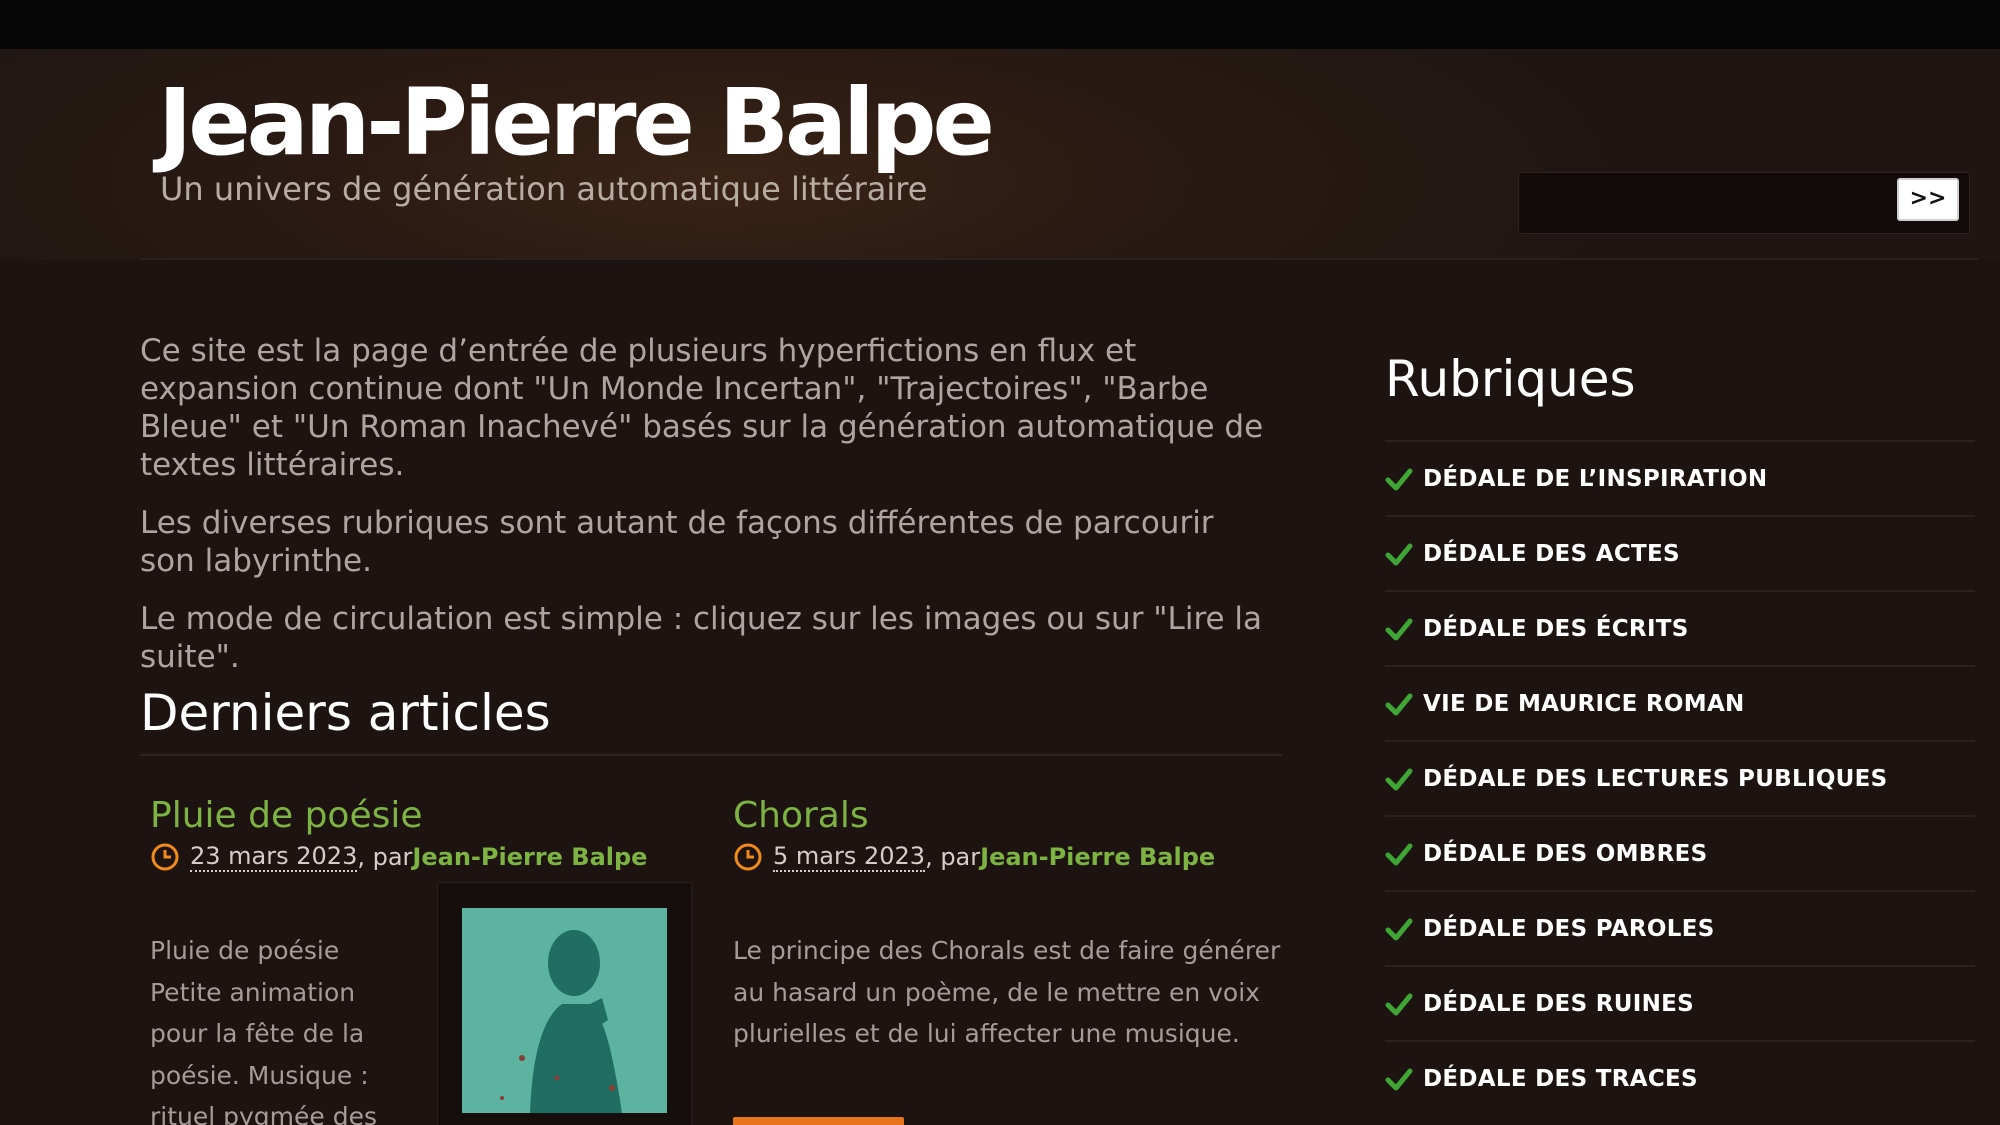  Describe the element at coordinates (1595, 479) in the screenshot. I see `rubrique-label: DÉDALE DE L’INSPIRATION` at that location.